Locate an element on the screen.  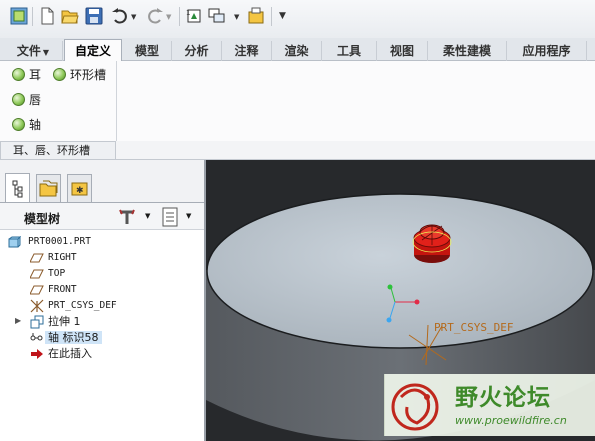
quick-access-toolbar: ▼ ▼ 1 ▼ ▼ is located at coordinates (297, 19).